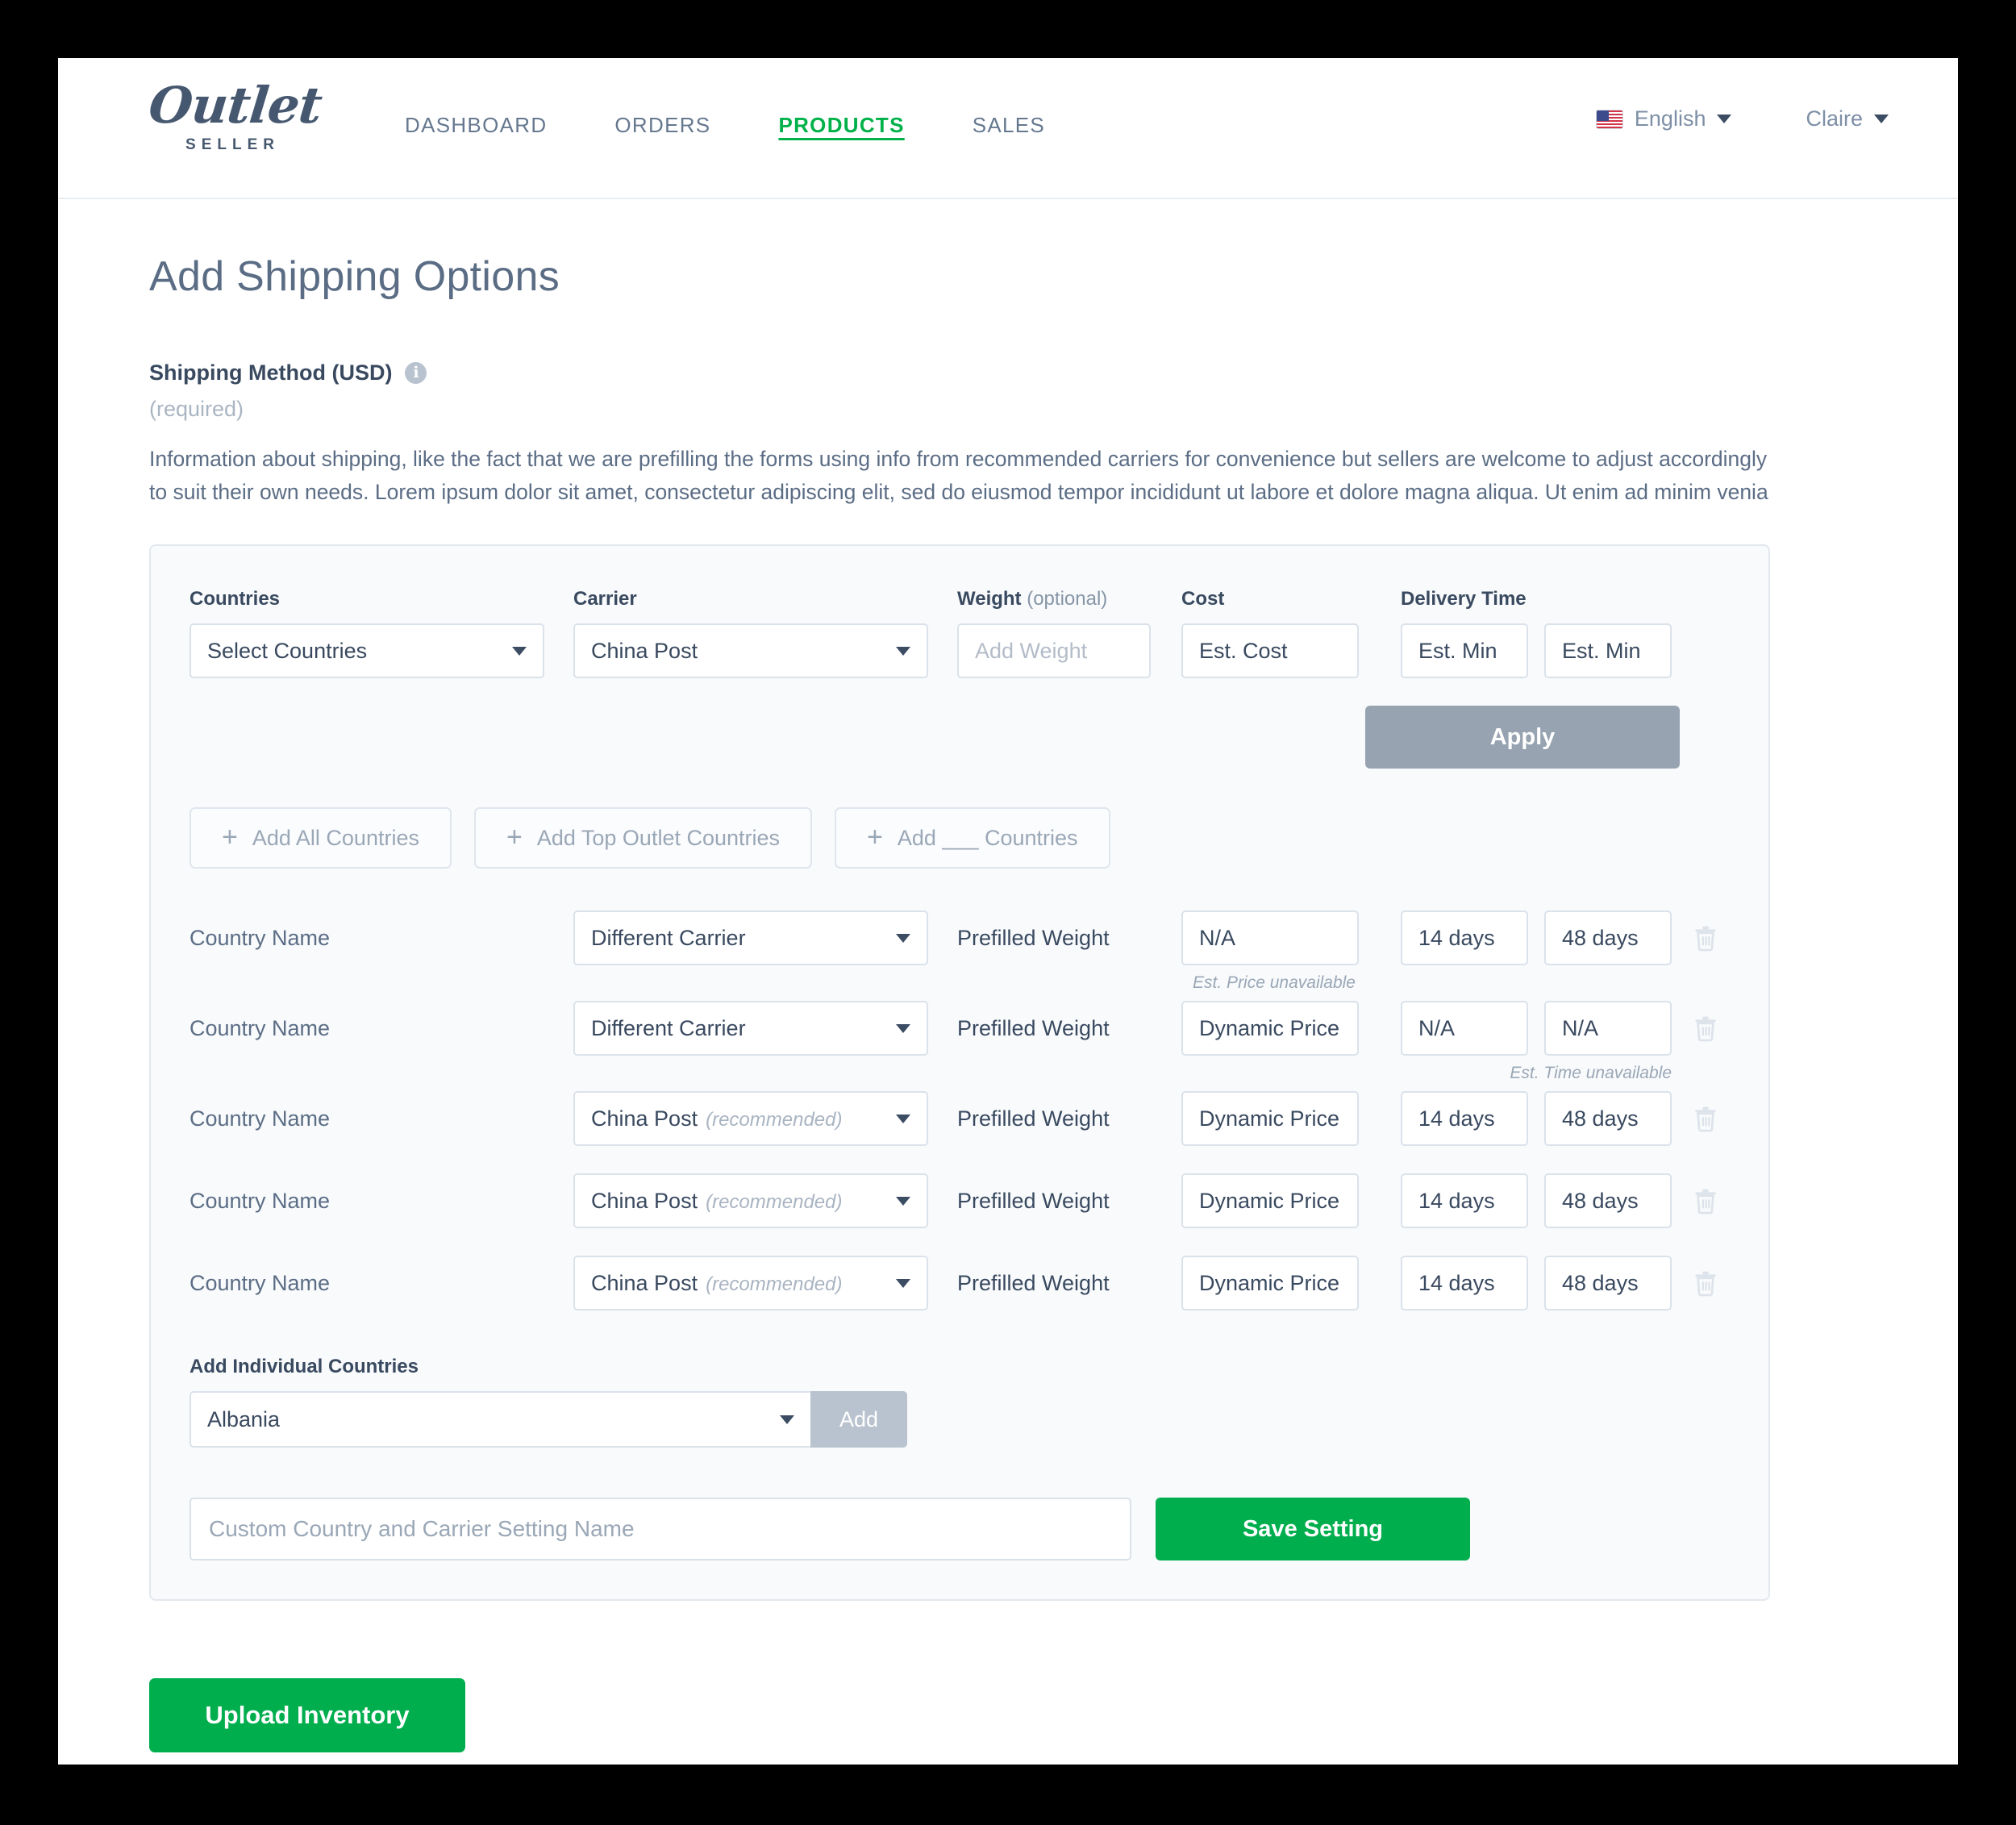 The height and width of the screenshot is (1825, 2016). Describe the element at coordinates (987, 837) in the screenshot. I see `add-n-countries-label: Add ___ Countries` at that location.